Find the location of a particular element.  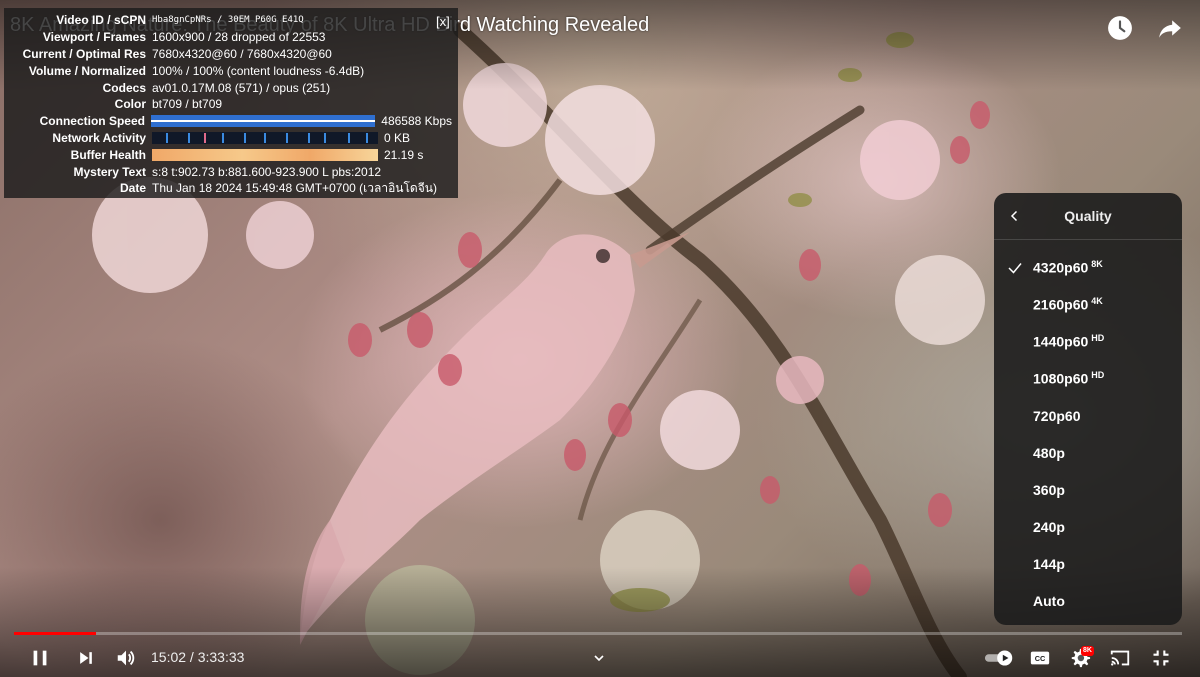

subtitles-button: CC is located at coordinates (1040, 658).